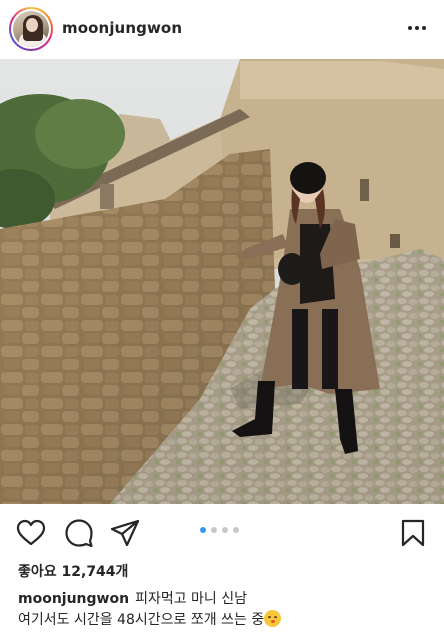 This screenshot has height=637, width=444. I want to click on caption-username: moonjungwon, so click(73, 599).